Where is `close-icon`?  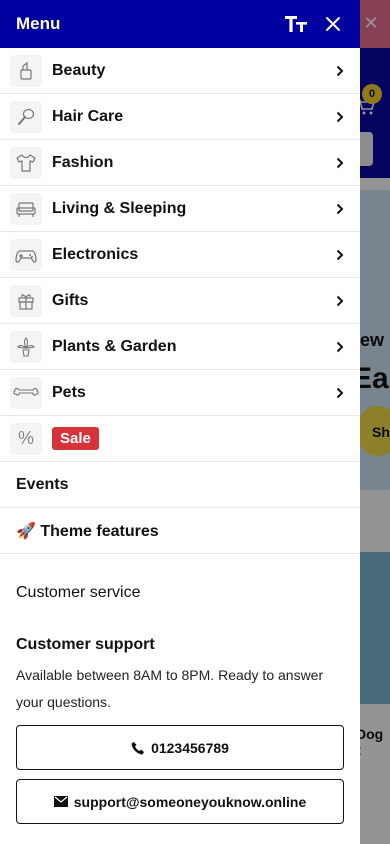
close-icon is located at coordinates (333, 24).